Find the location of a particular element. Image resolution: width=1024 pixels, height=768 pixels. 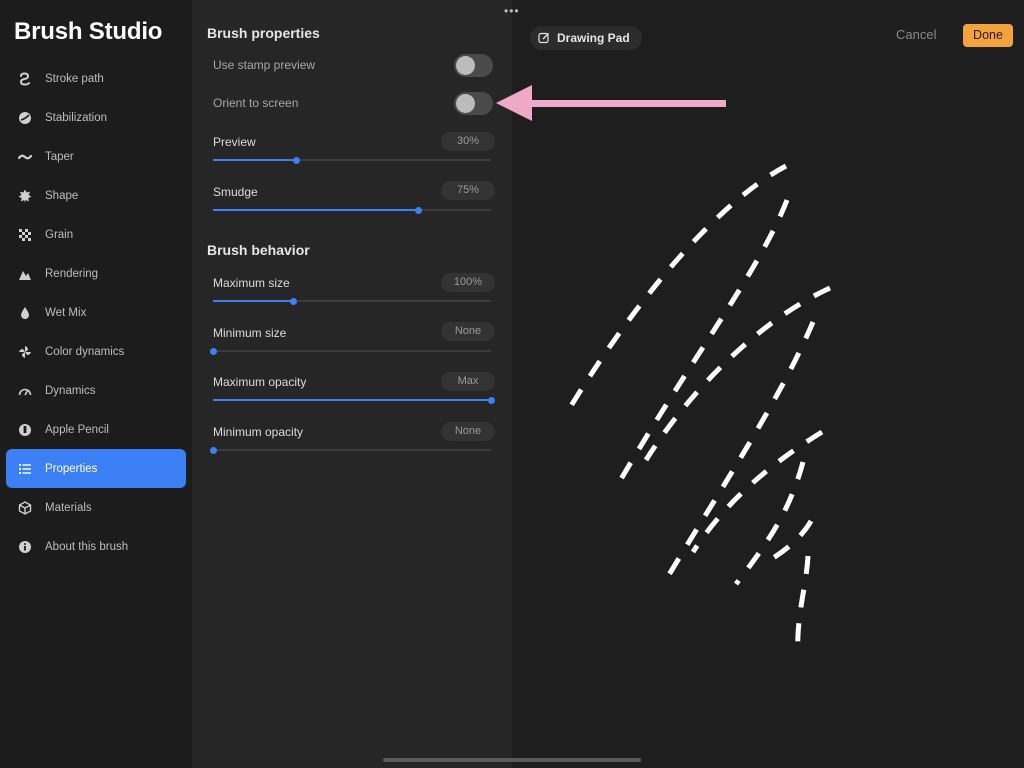

home-indicator is located at coordinates (512, 760).